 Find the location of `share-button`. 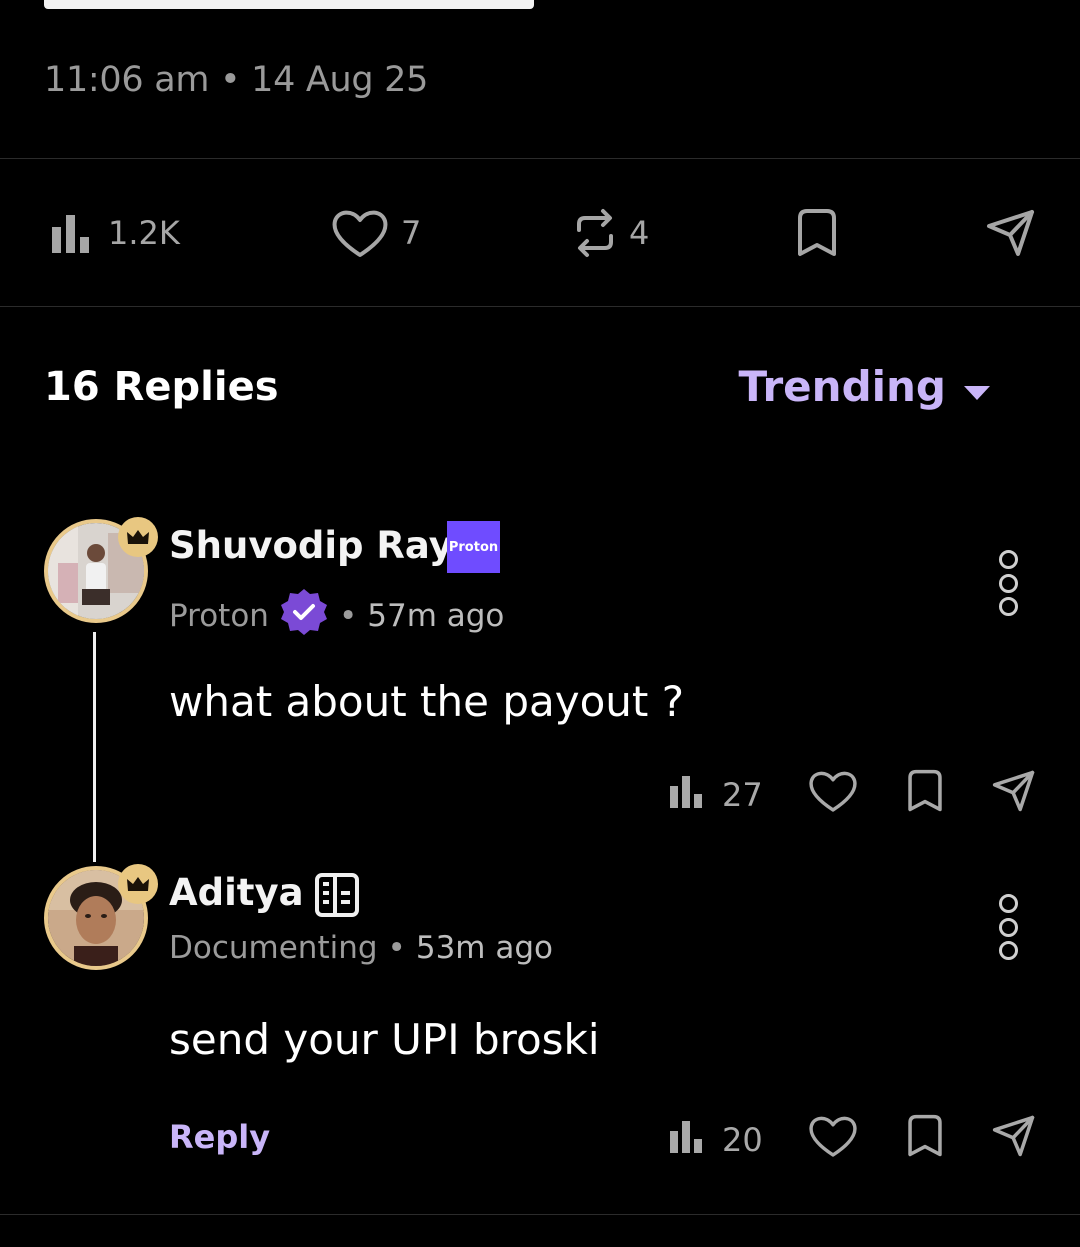

share-button is located at coordinates (1011, 233).